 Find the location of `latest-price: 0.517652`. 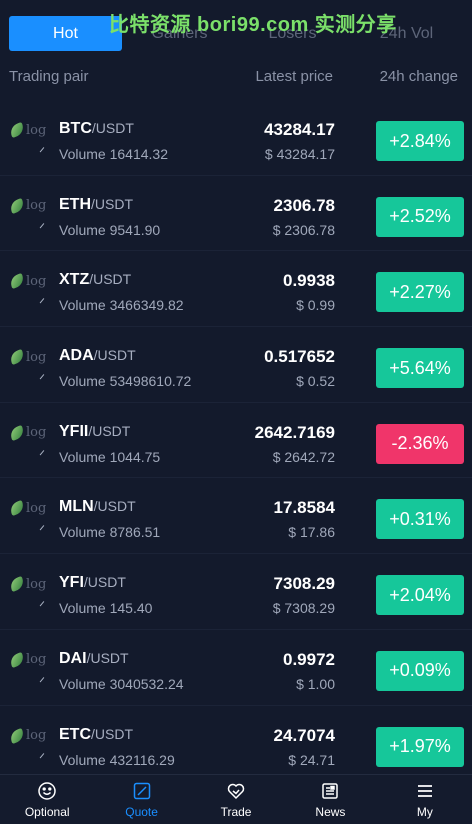

latest-price: 0.517652 is located at coordinates (299, 357).